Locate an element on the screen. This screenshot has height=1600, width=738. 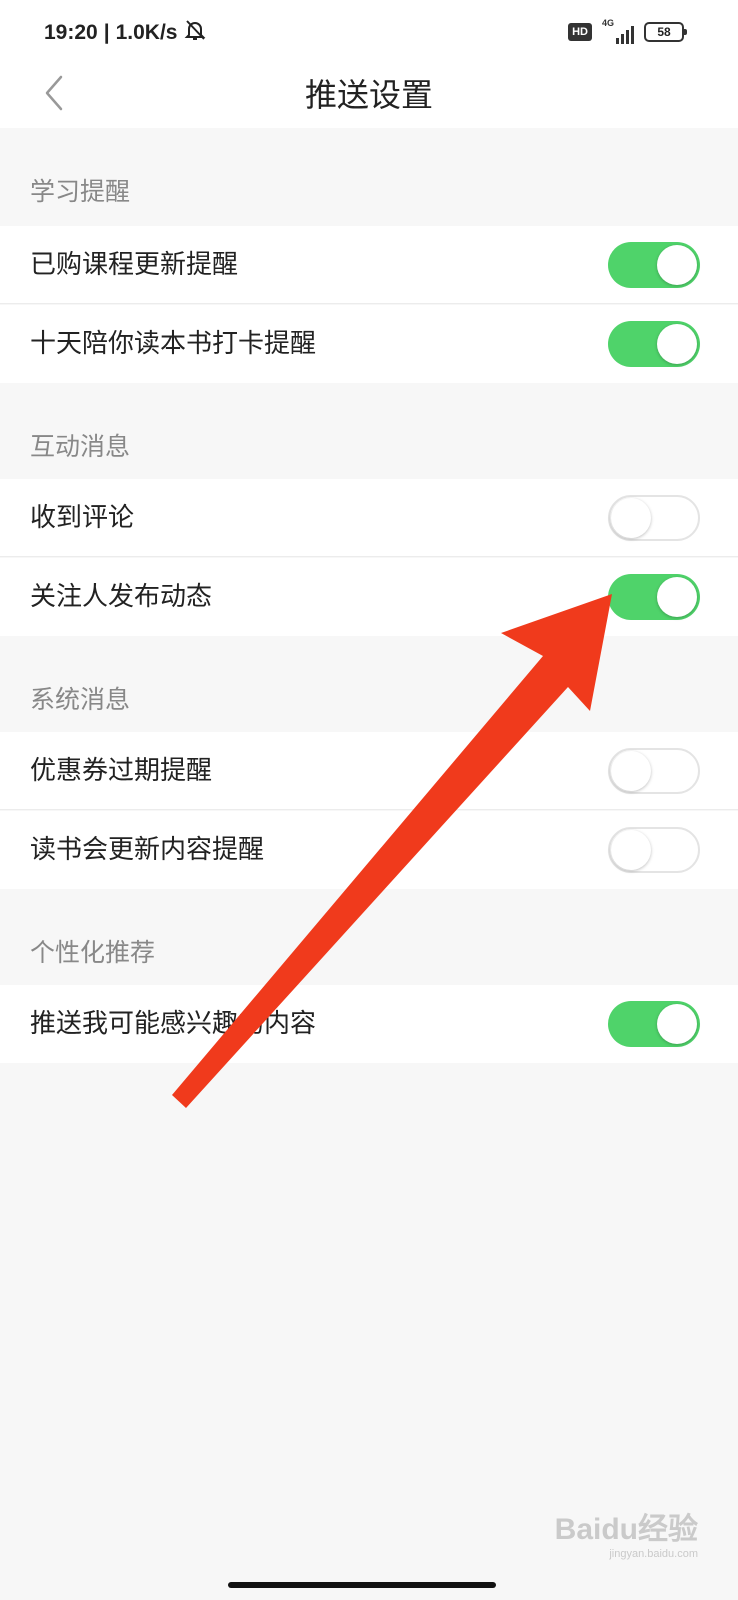
section-header-learning: 学习提醒 is located at coordinates (369, 177).